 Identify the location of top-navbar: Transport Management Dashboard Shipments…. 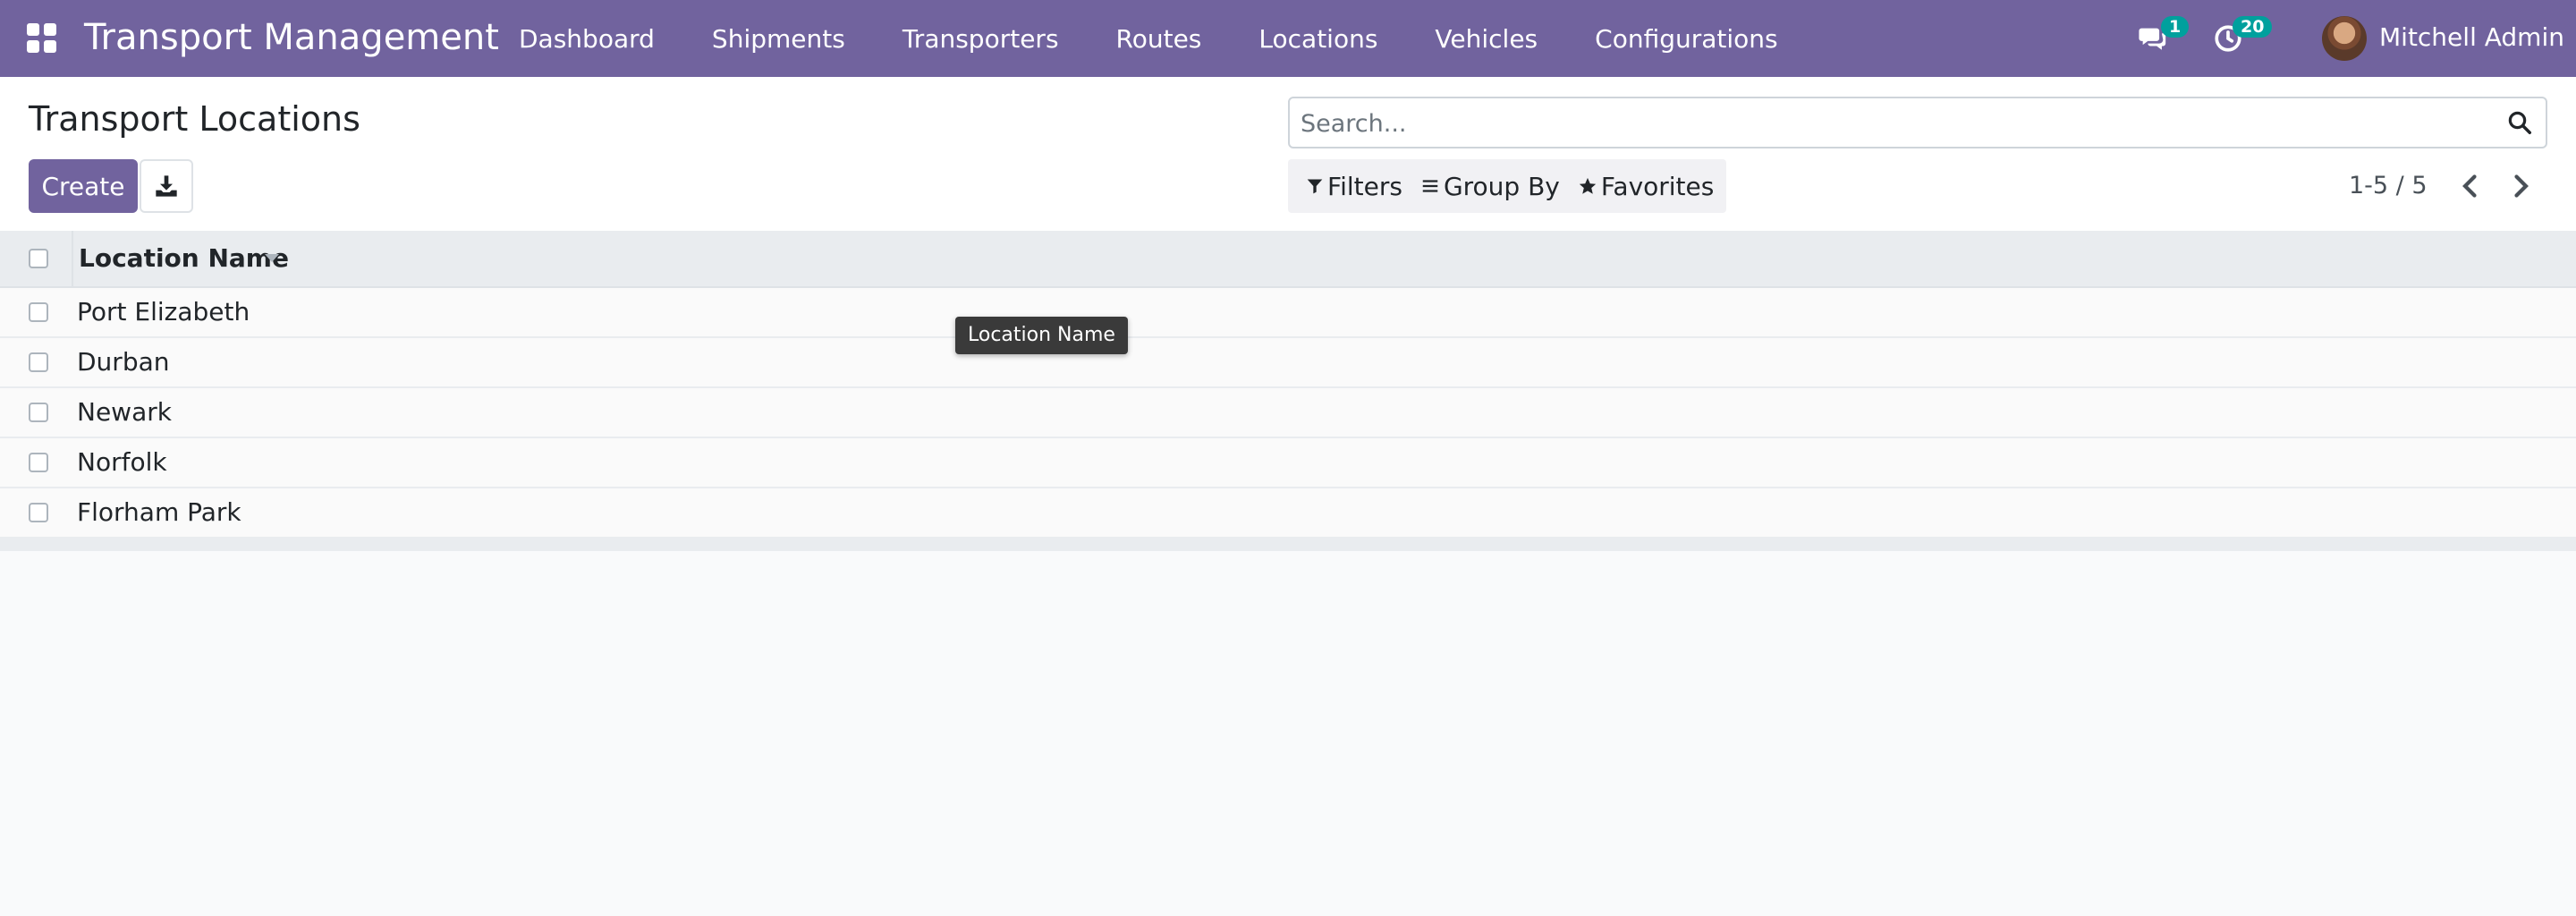
(1288, 38).